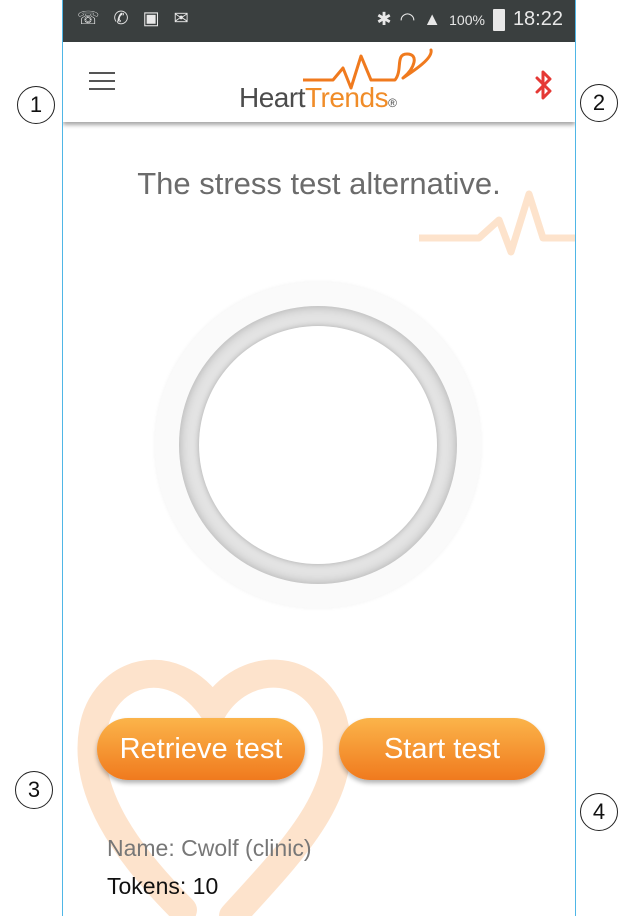  Describe the element at coordinates (133, 18) in the screenshot. I see `notification-icons: ☏ ✆ ▣ ✉` at that location.